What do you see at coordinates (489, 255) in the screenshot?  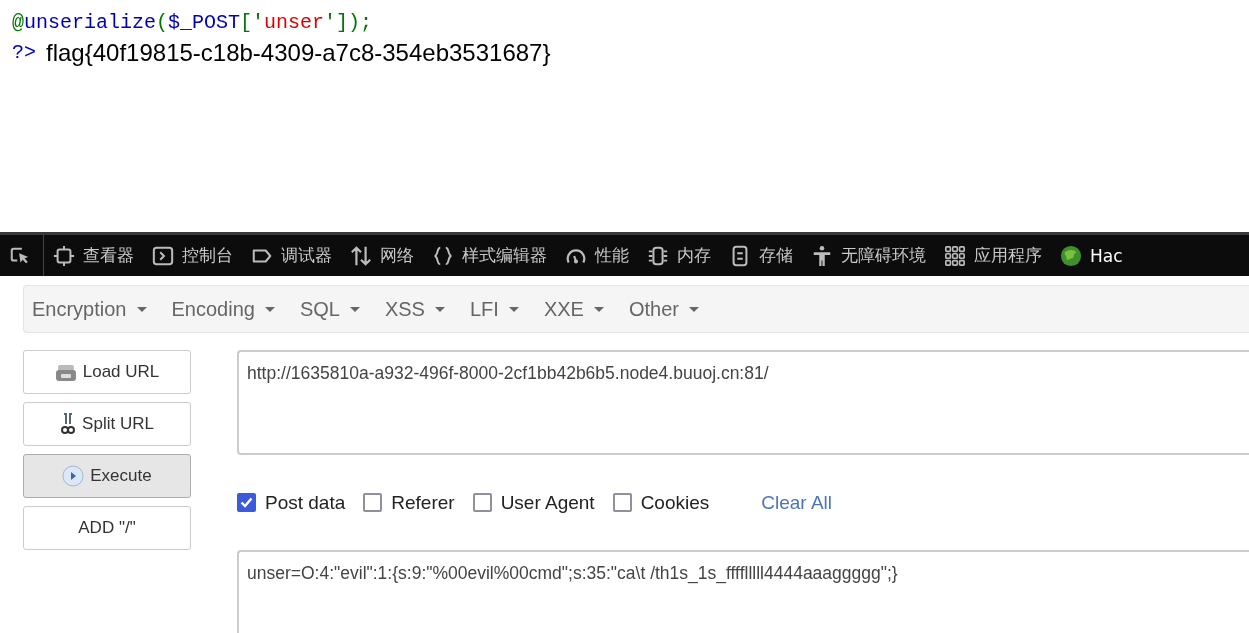 I see `devtools-tab: 样式编辑器` at bounding box center [489, 255].